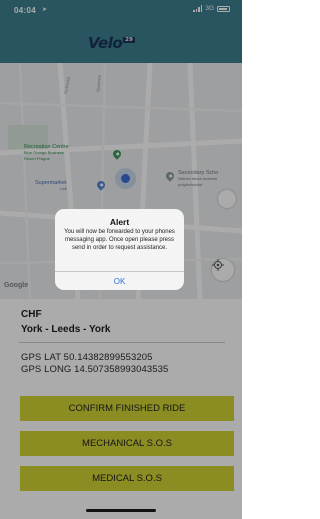  Describe the element at coordinates (119, 222) in the screenshot. I see `alert-title: Alert` at that location.